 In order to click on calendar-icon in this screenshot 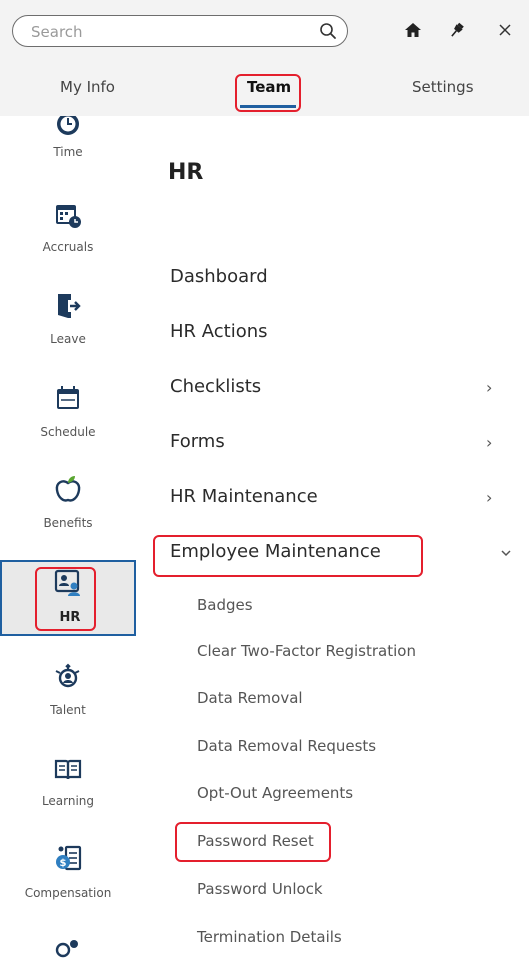, I will do `click(68, 397)`.